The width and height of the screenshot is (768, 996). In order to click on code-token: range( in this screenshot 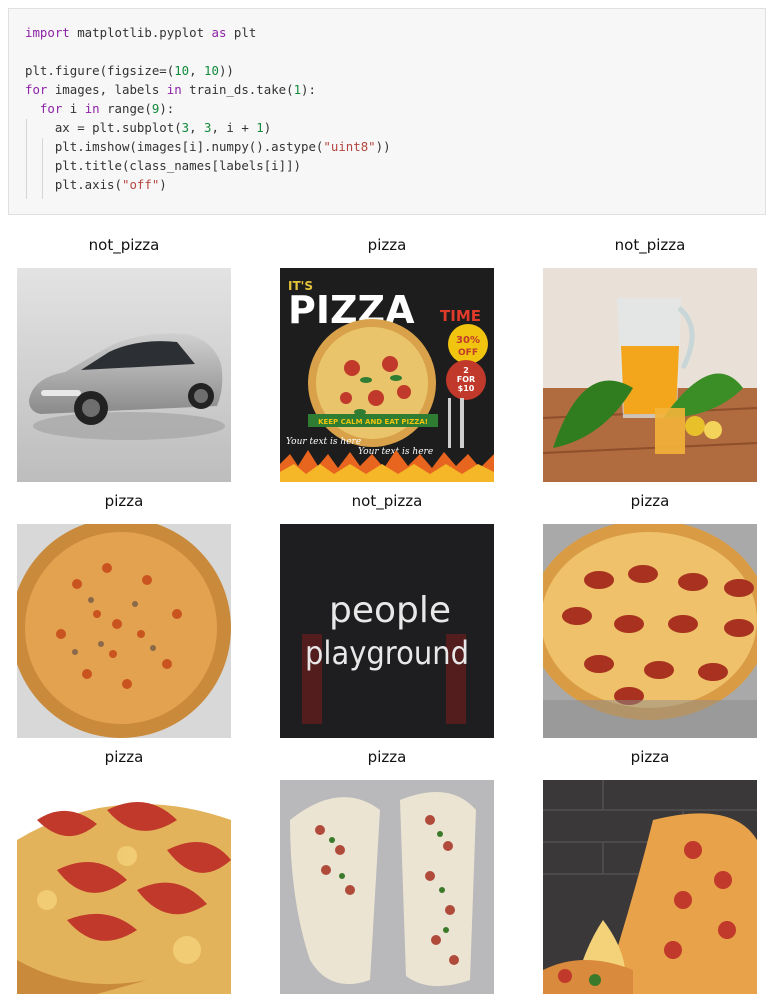, I will do `click(125, 108)`.